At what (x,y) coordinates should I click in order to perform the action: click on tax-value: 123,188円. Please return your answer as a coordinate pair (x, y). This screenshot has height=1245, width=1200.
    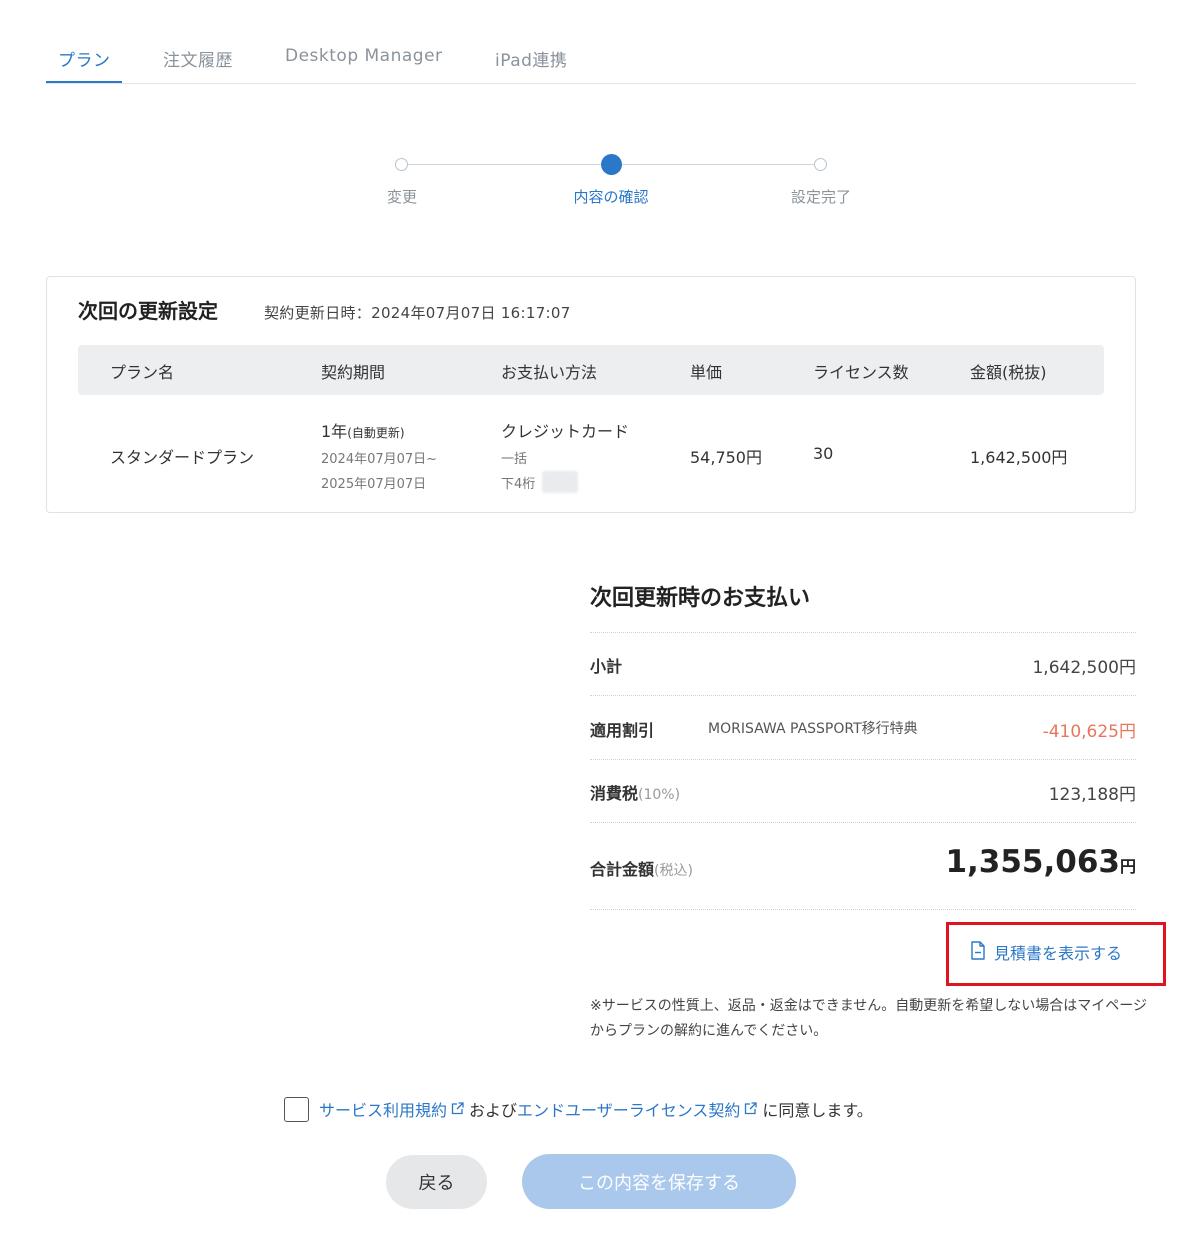
    Looking at the image, I should click on (1092, 795).